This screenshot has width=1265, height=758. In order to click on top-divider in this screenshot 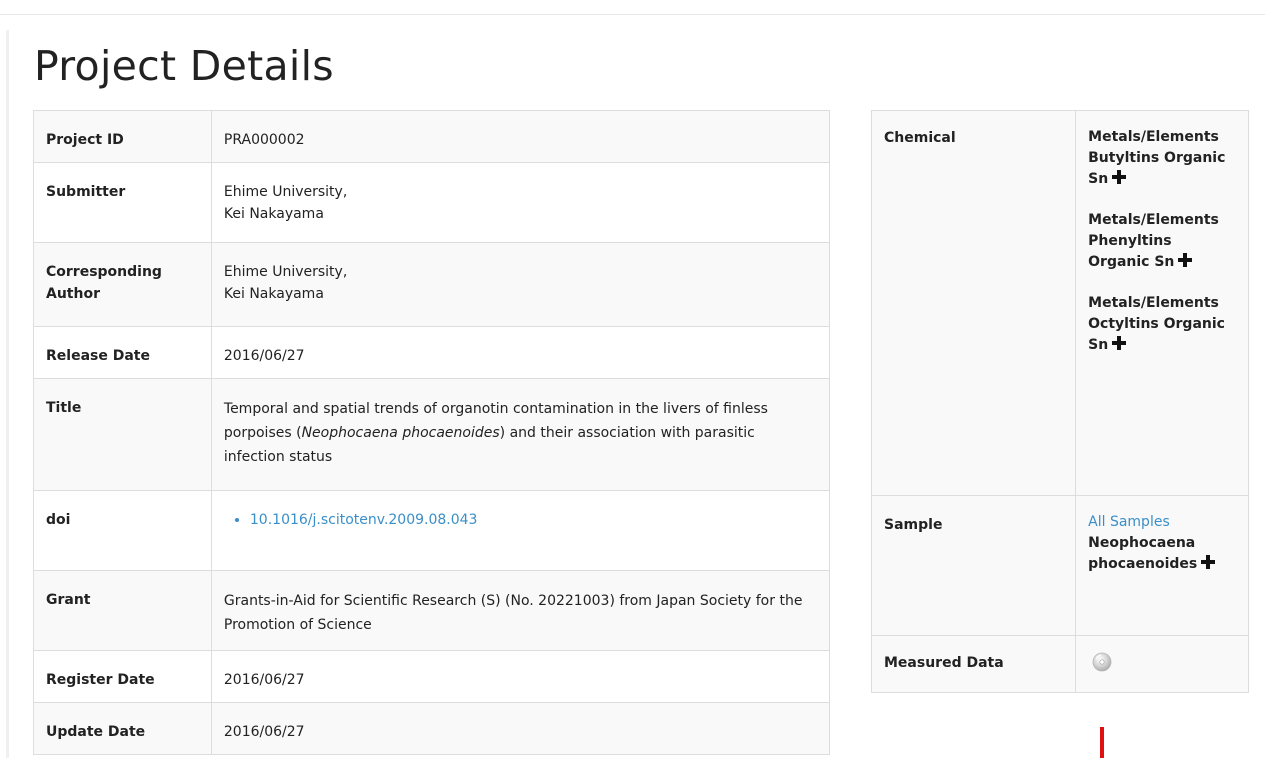, I will do `click(632, 14)`.